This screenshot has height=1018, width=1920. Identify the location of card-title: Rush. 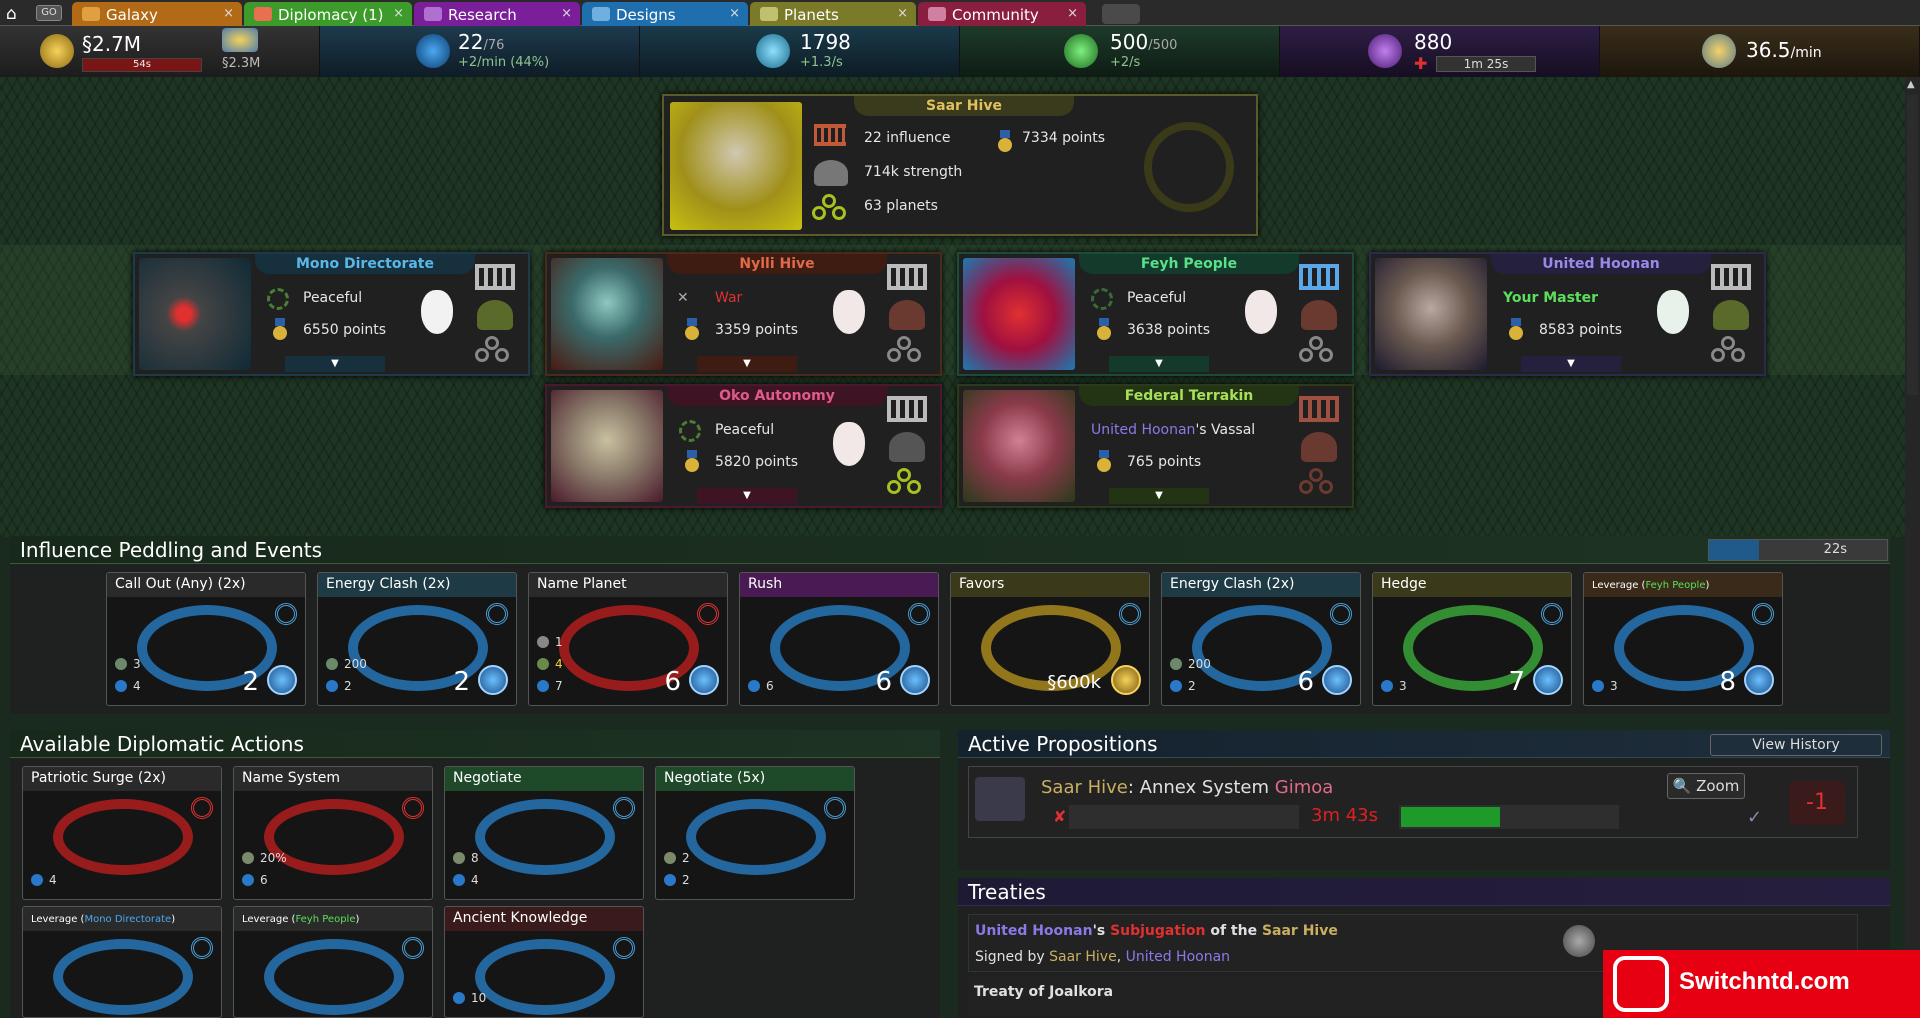
(765, 584).